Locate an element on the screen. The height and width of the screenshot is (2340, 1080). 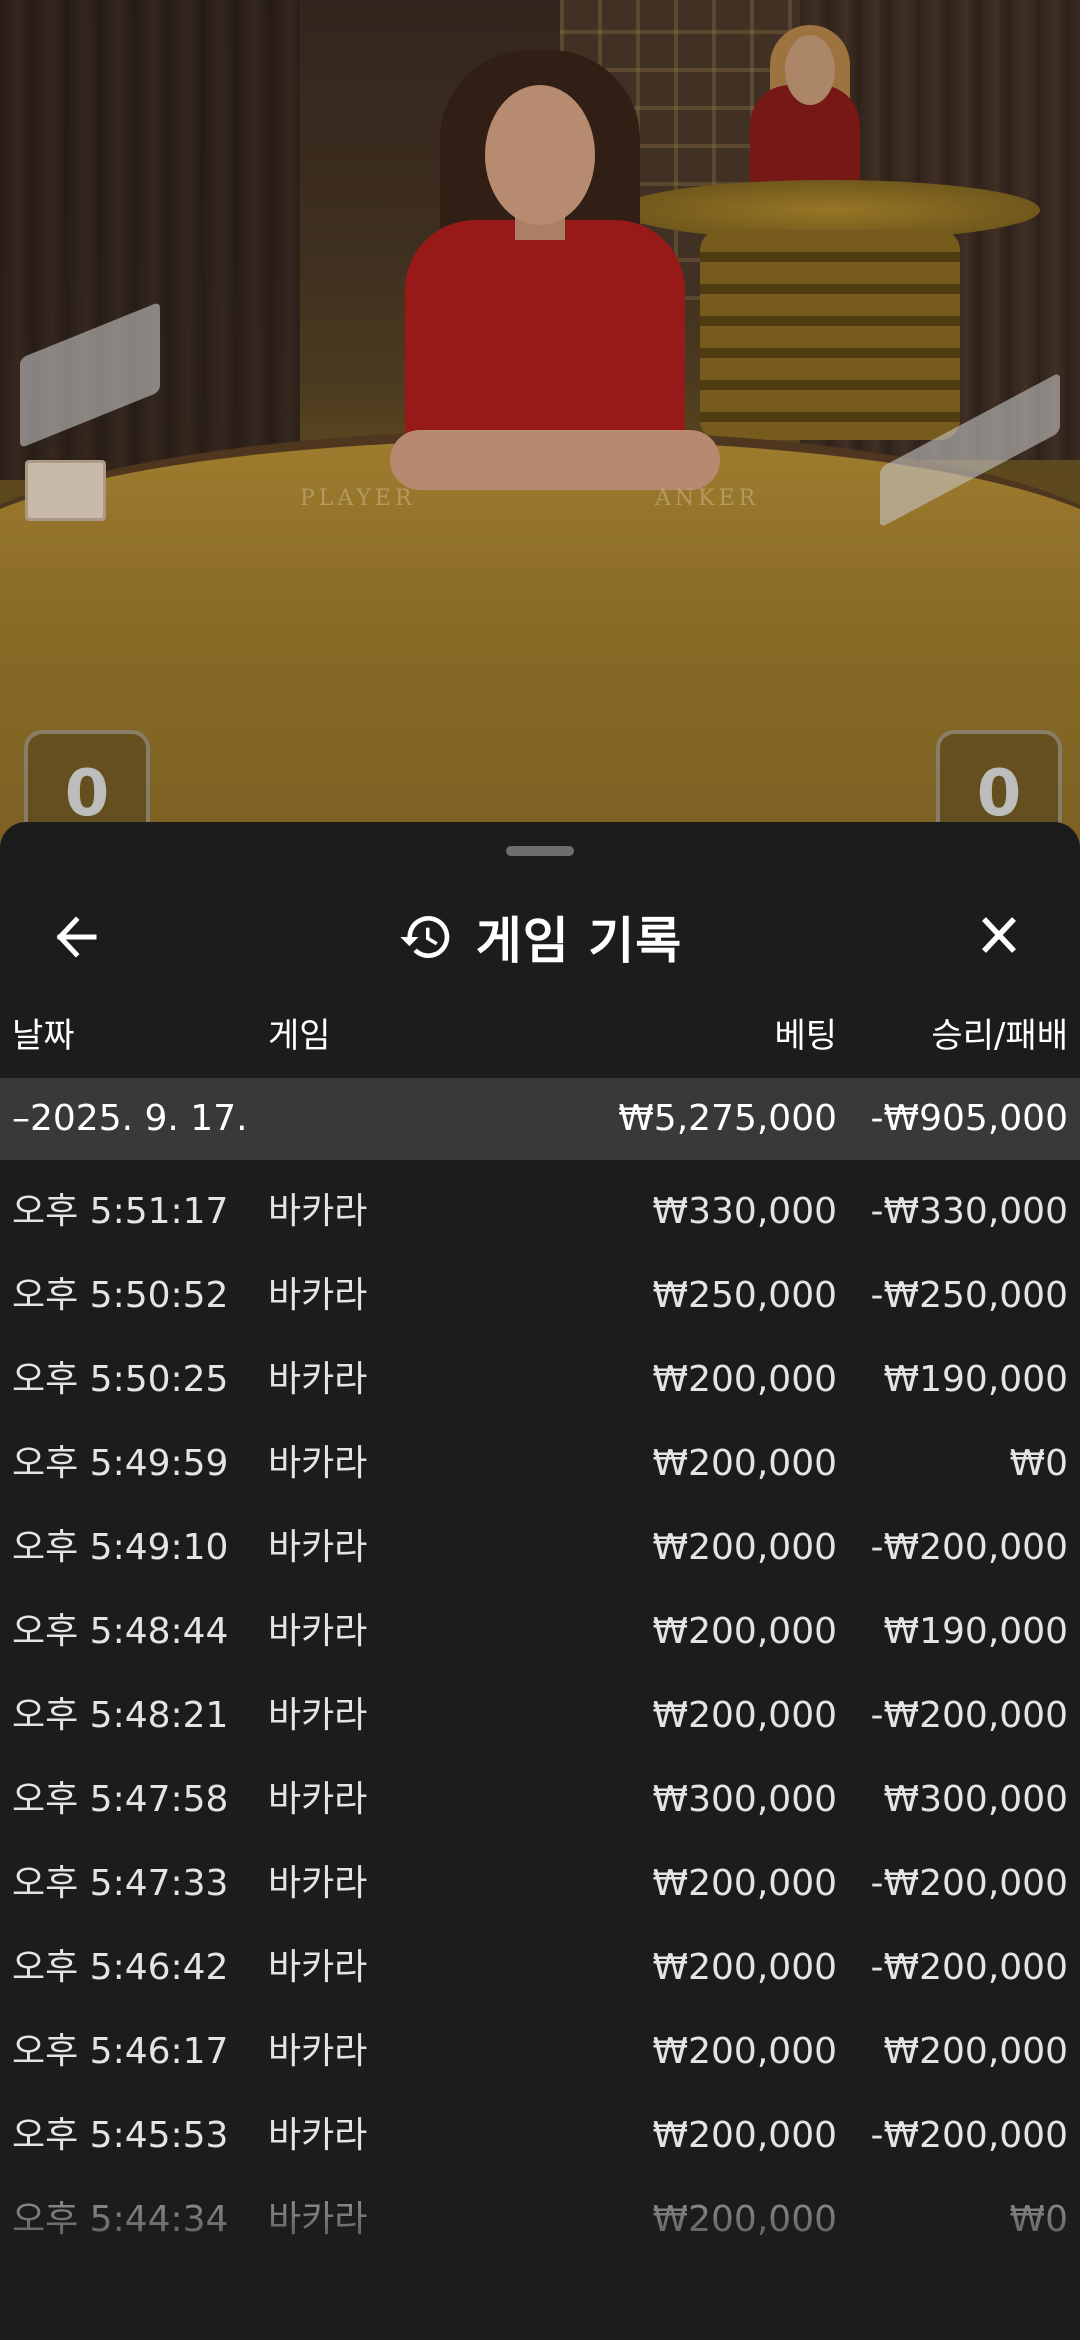
sheet-header: 게임 기록 is located at coordinates (540, 937).